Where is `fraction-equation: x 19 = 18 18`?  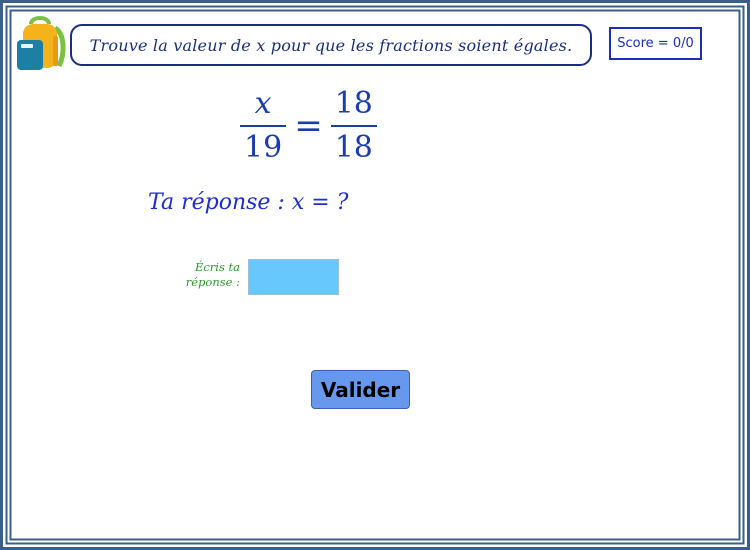 fraction-equation: x 19 = 18 18 is located at coordinates (308, 126).